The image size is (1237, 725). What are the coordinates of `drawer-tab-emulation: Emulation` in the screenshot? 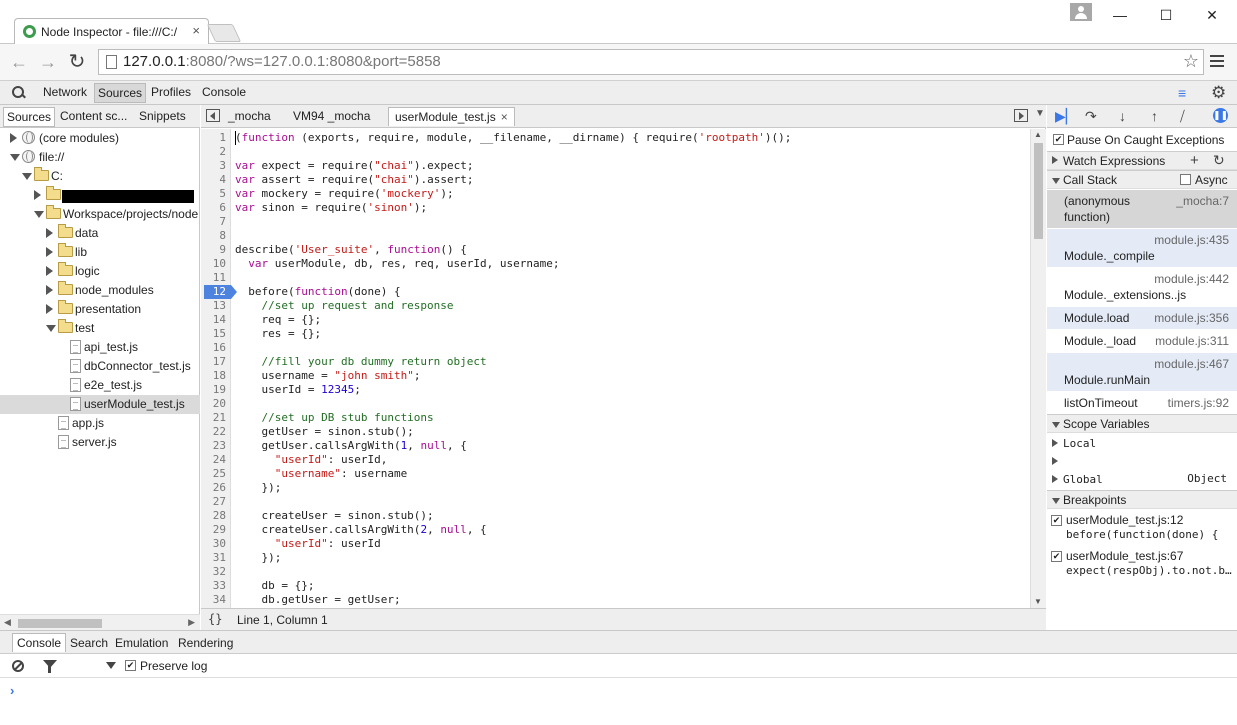 It's located at (141, 643).